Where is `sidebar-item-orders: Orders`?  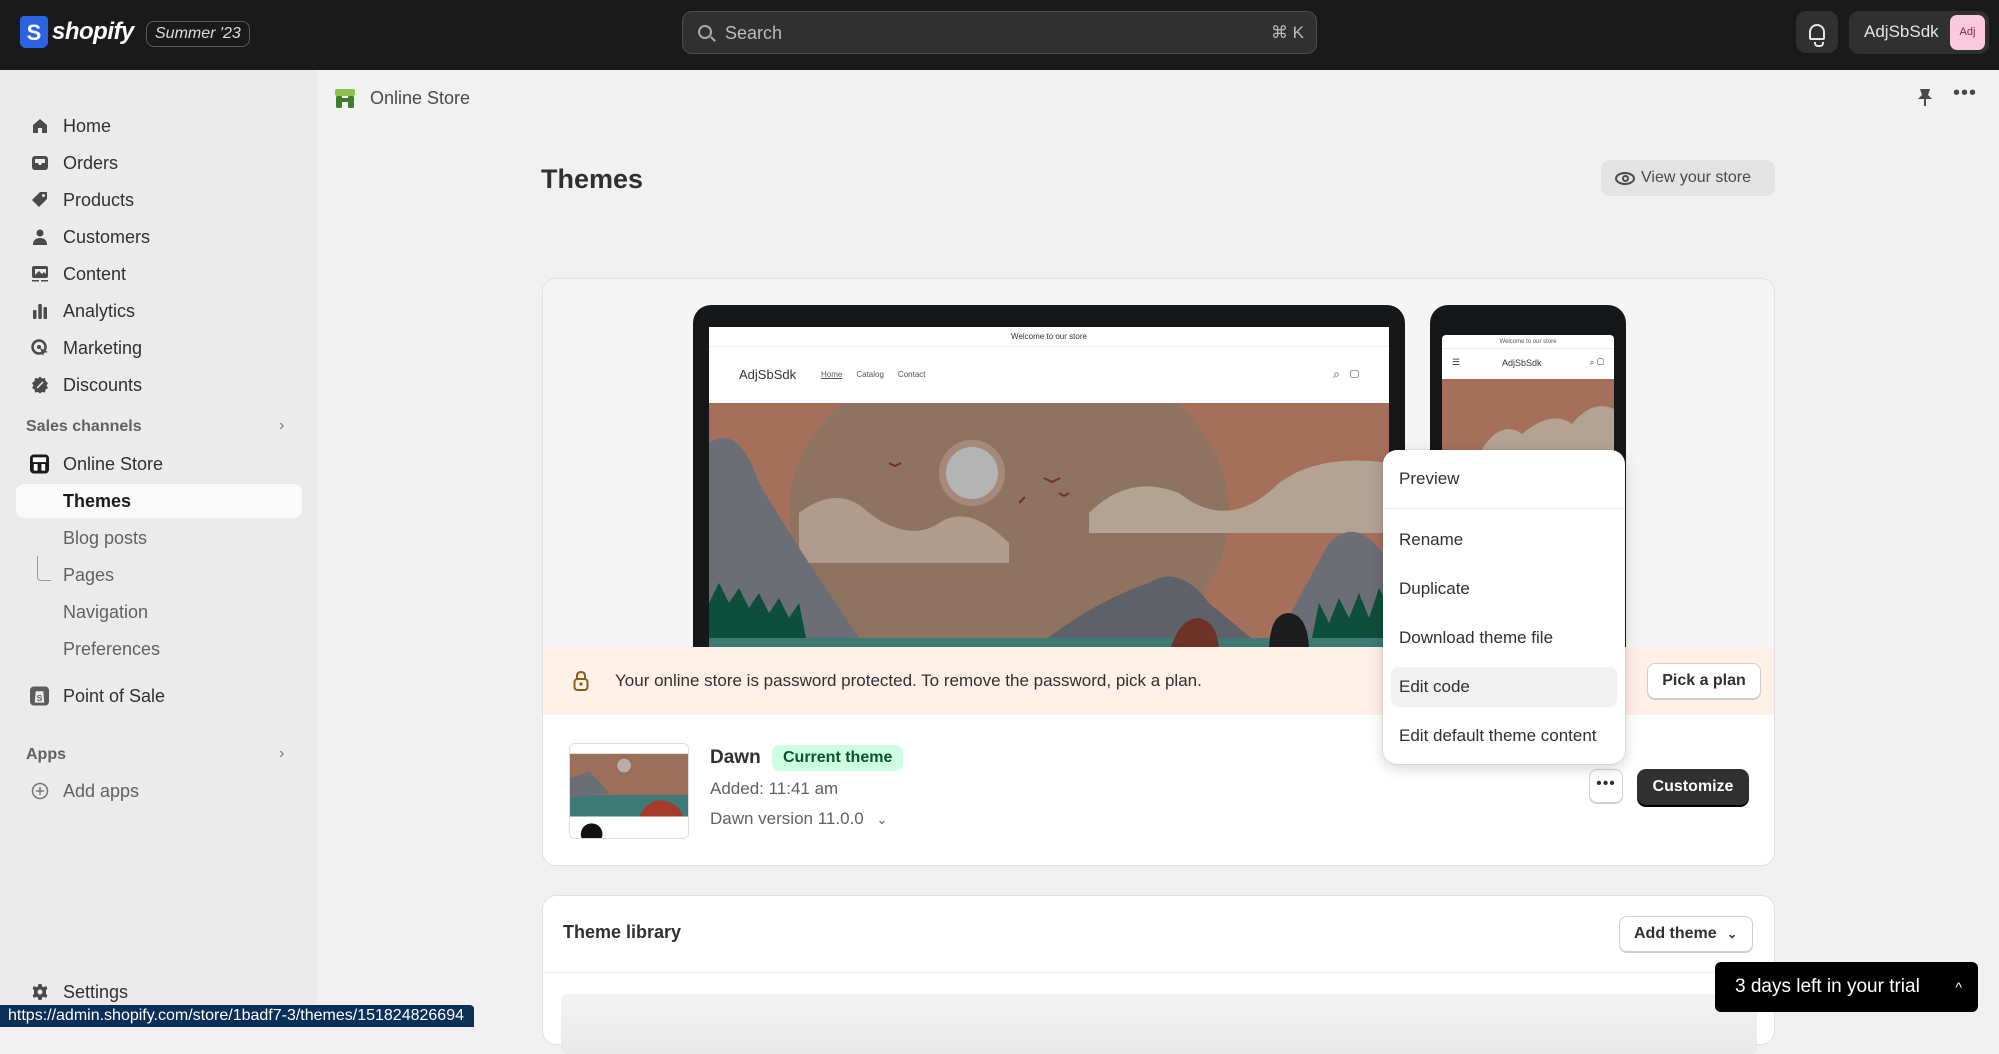
sidebar-item-orders: Orders is located at coordinates (159, 163).